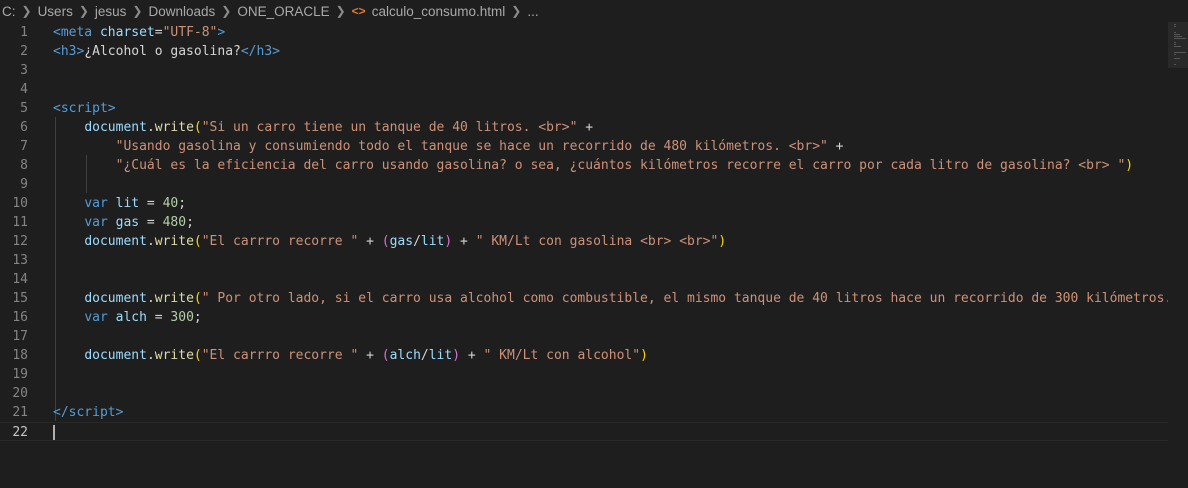 The width and height of the screenshot is (1188, 488). What do you see at coordinates (584, 317) in the screenshot?
I see `code-line: 16 var alch = 300;` at bounding box center [584, 317].